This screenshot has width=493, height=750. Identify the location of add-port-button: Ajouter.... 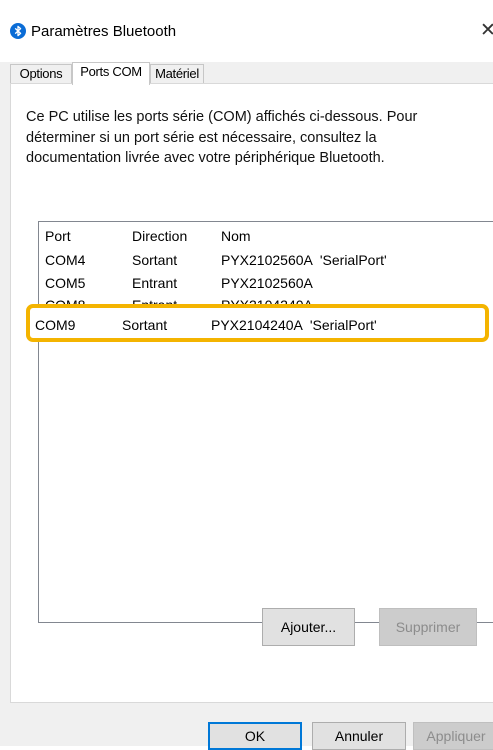
(308, 627).